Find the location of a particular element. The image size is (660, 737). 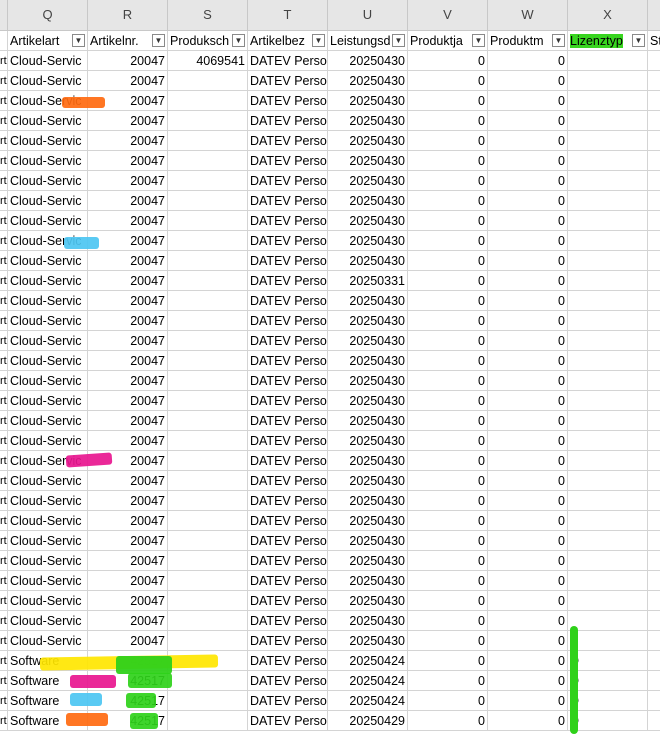

column-header-s: S is located at coordinates (208, 15).